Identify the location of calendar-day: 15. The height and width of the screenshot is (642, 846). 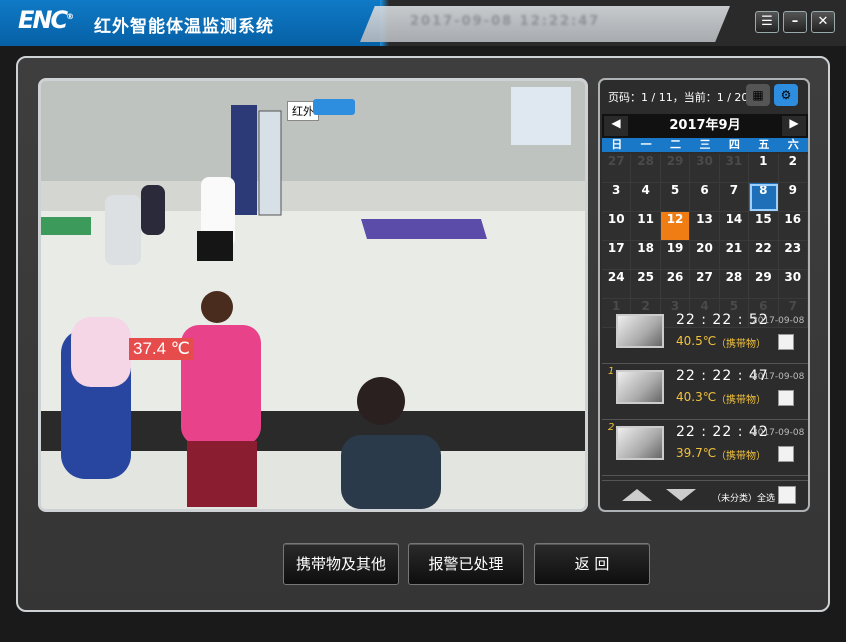
(764, 226).